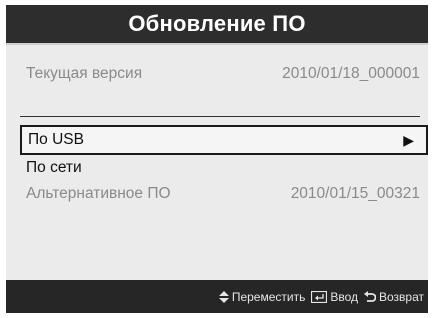 Image resolution: width=435 pixels, height=318 pixels. I want to click on enter-icon, so click(319, 296).